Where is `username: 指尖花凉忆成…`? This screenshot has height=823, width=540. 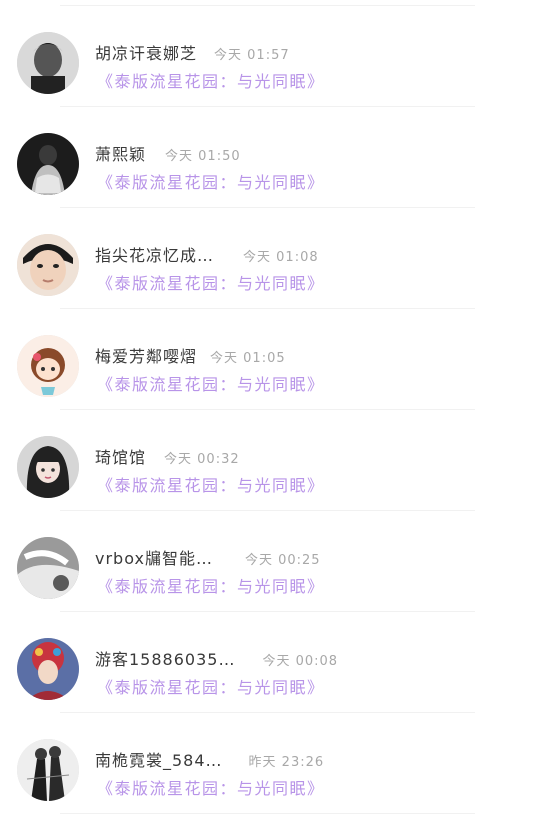 username: 指尖花凉忆成… is located at coordinates (154, 254).